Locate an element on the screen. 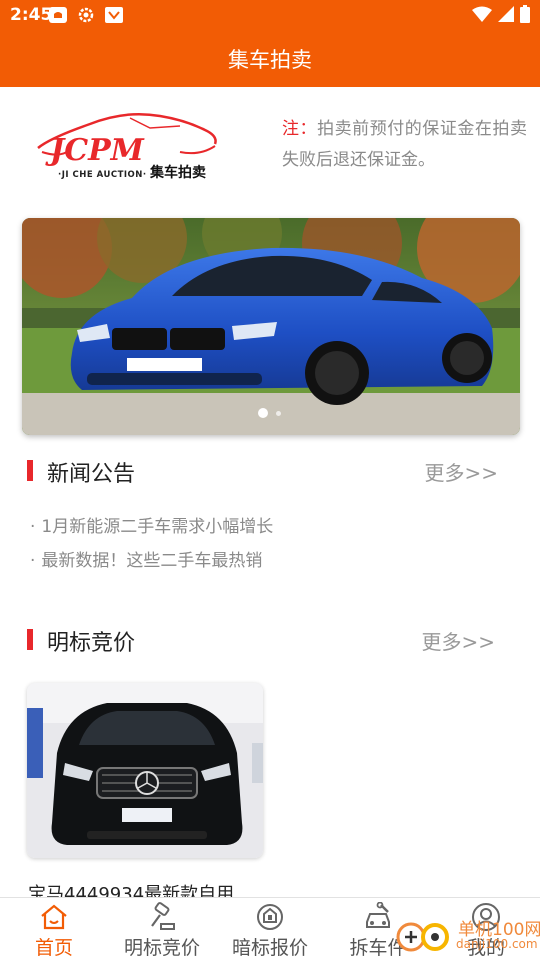 This screenshot has width=540, height=960. news-section-title: 新闻公告 is located at coordinates (91, 474).